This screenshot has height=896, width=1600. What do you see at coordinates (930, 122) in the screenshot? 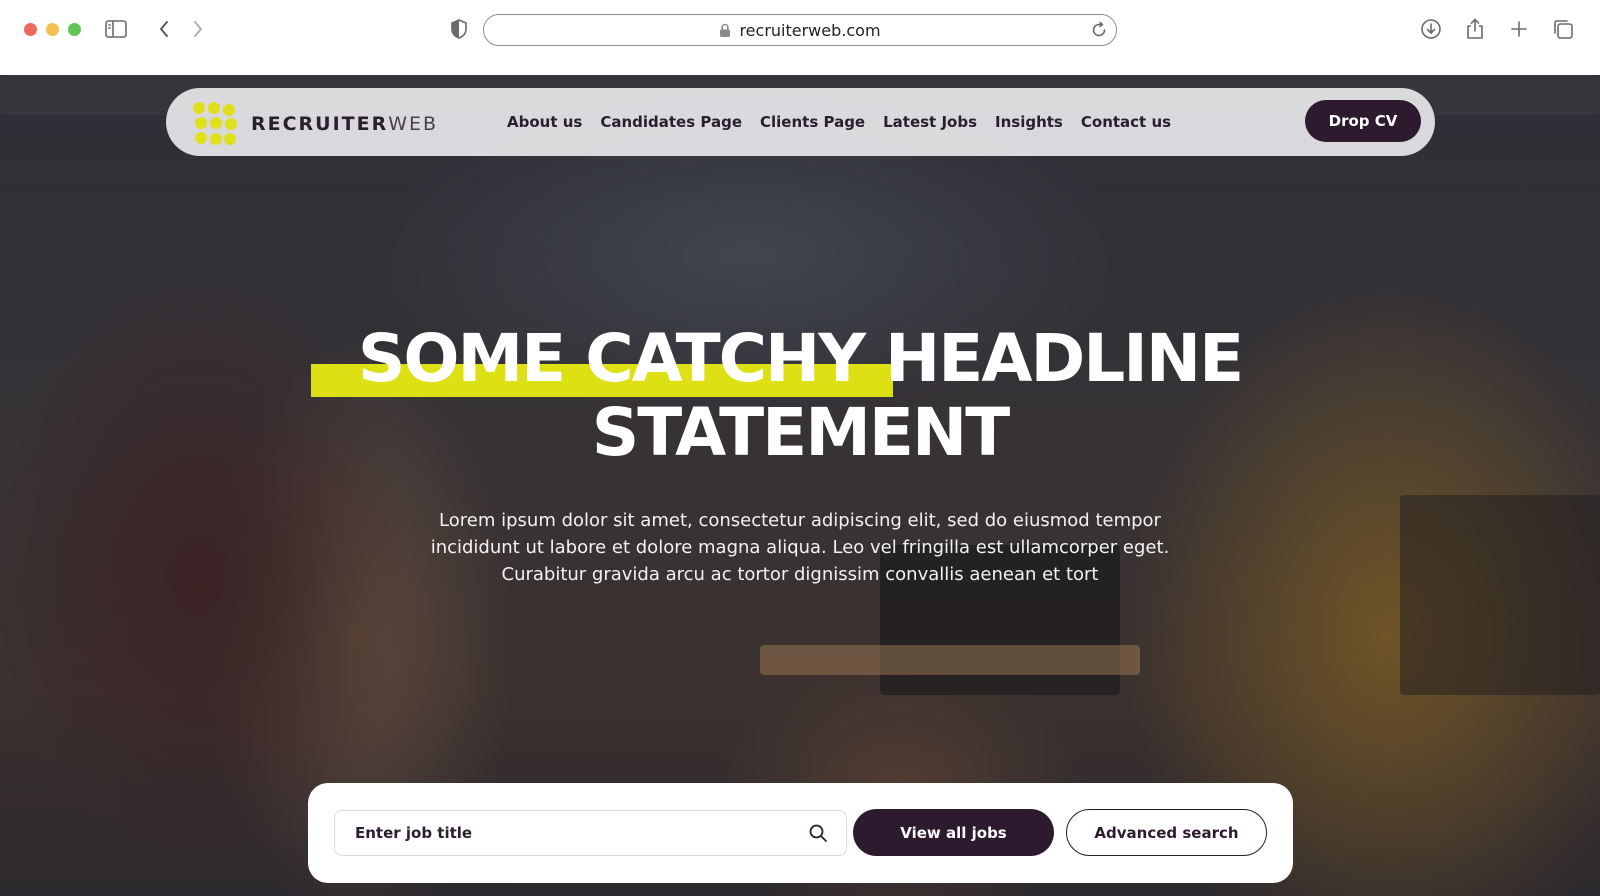
I see `nav-link-latest-jobs: Latest Jobs` at bounding box center [930, 122].